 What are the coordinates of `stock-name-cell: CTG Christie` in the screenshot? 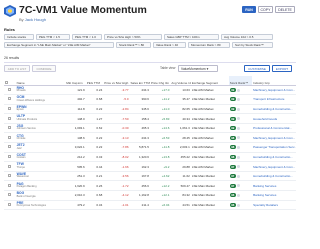 It's located at (40, 138).